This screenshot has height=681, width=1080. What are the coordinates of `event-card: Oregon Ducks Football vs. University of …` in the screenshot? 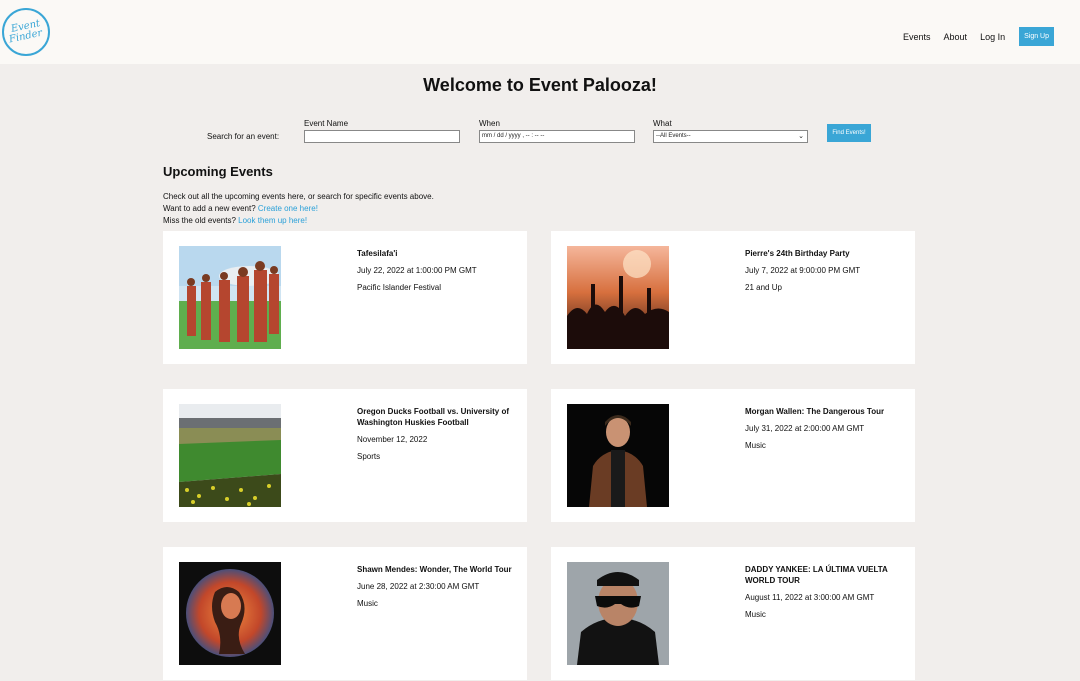 It's located at (345, 455).